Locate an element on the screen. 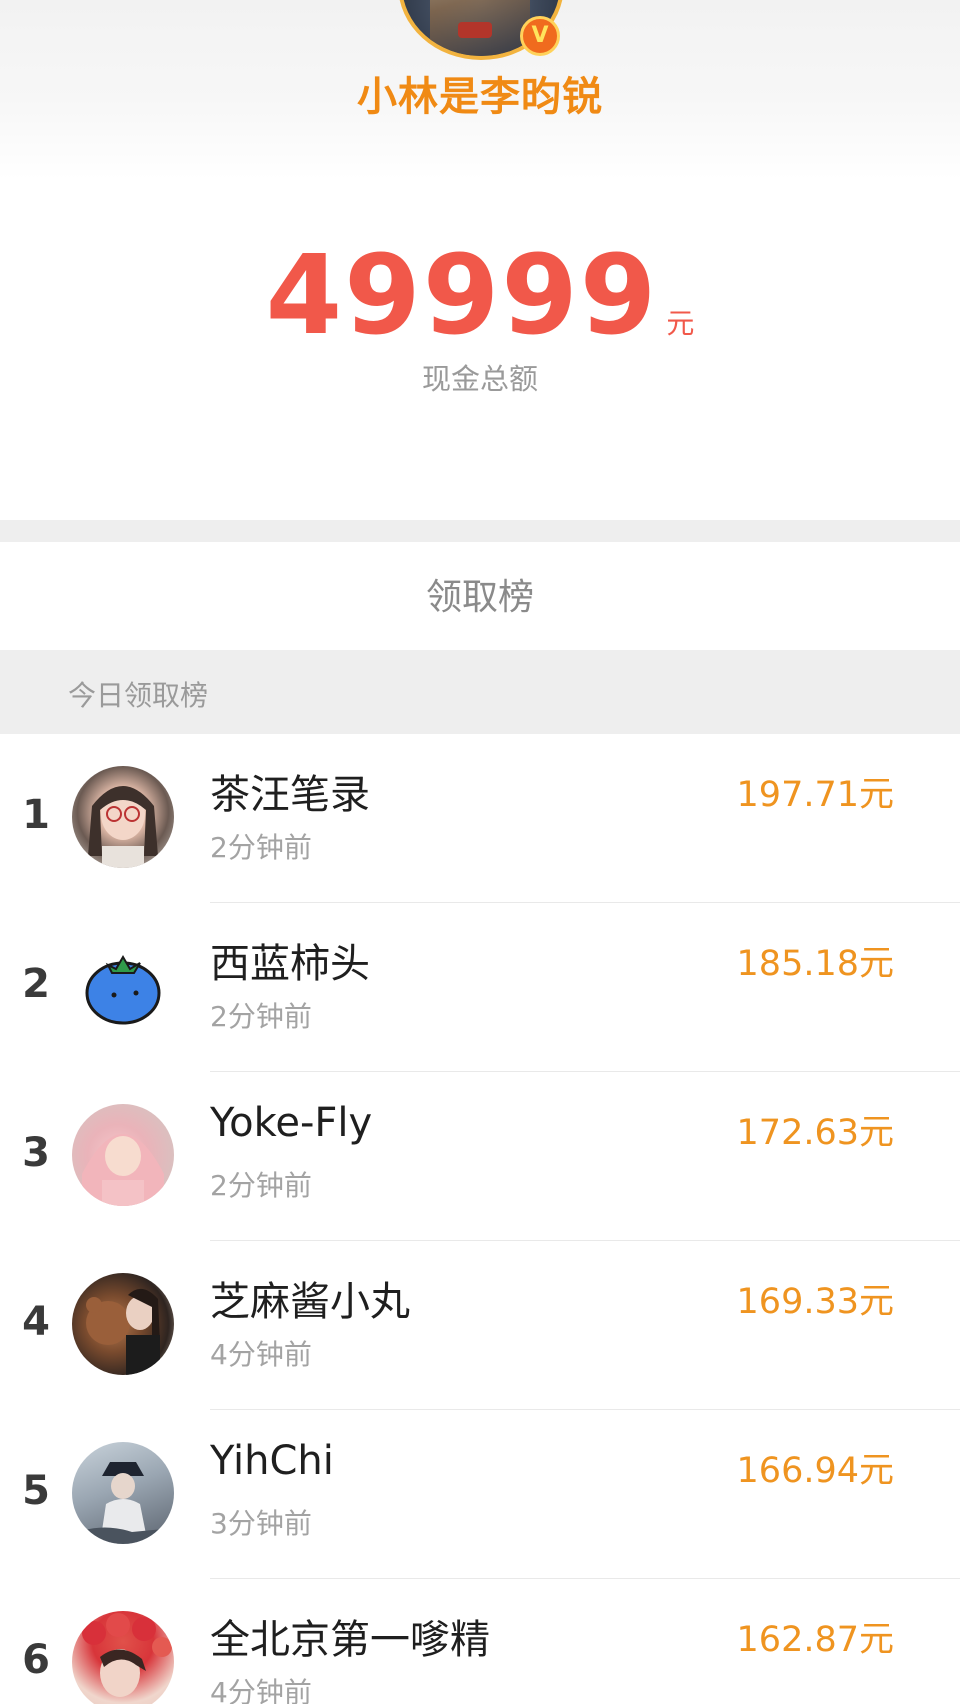  rank-number: 1 is located at coordinates (36, 815).